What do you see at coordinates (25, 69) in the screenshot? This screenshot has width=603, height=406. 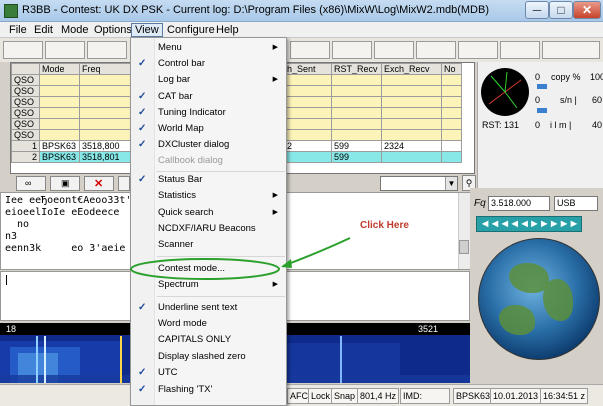 I see `log-col-header` at bounding box center [25, 69].